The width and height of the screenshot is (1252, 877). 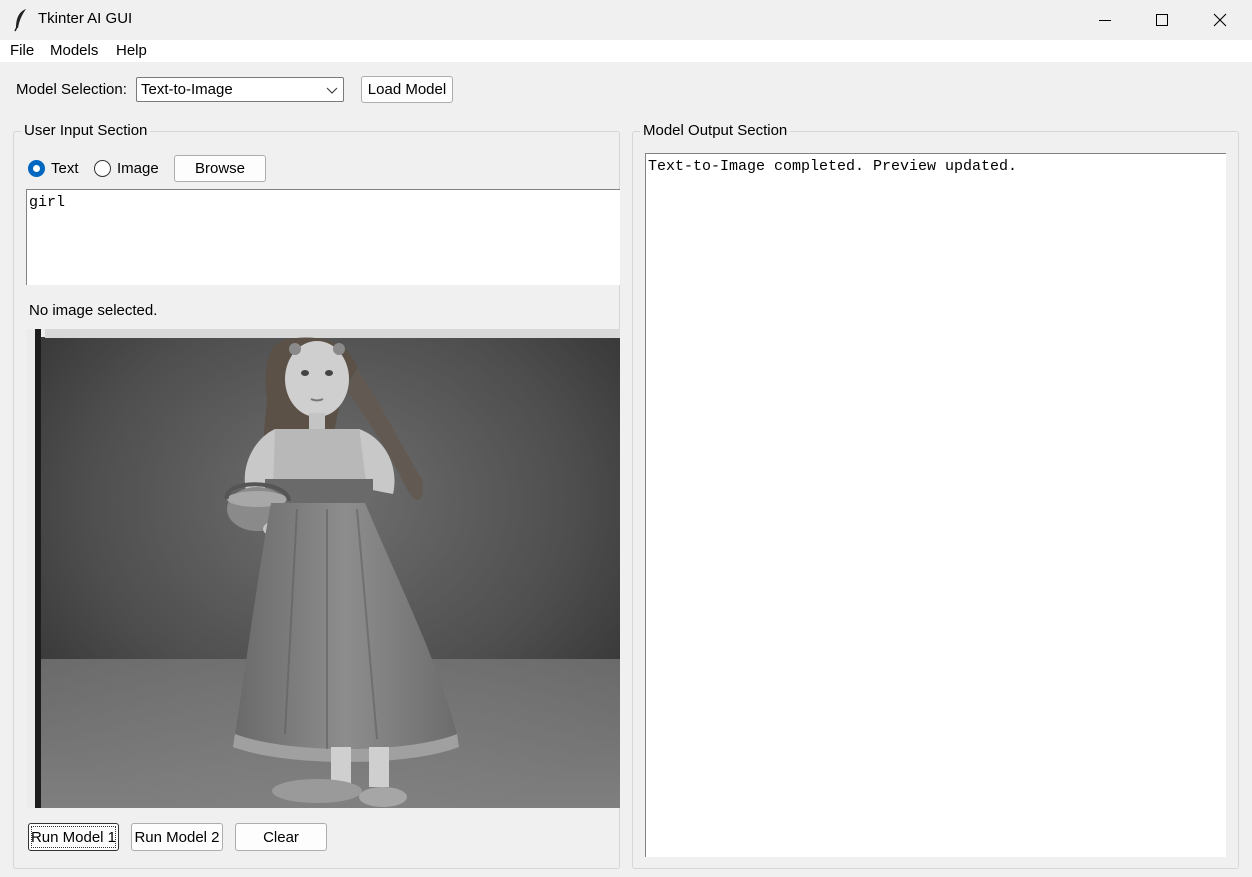 I want to click on minimize-button, so click(x=1105, y=20).